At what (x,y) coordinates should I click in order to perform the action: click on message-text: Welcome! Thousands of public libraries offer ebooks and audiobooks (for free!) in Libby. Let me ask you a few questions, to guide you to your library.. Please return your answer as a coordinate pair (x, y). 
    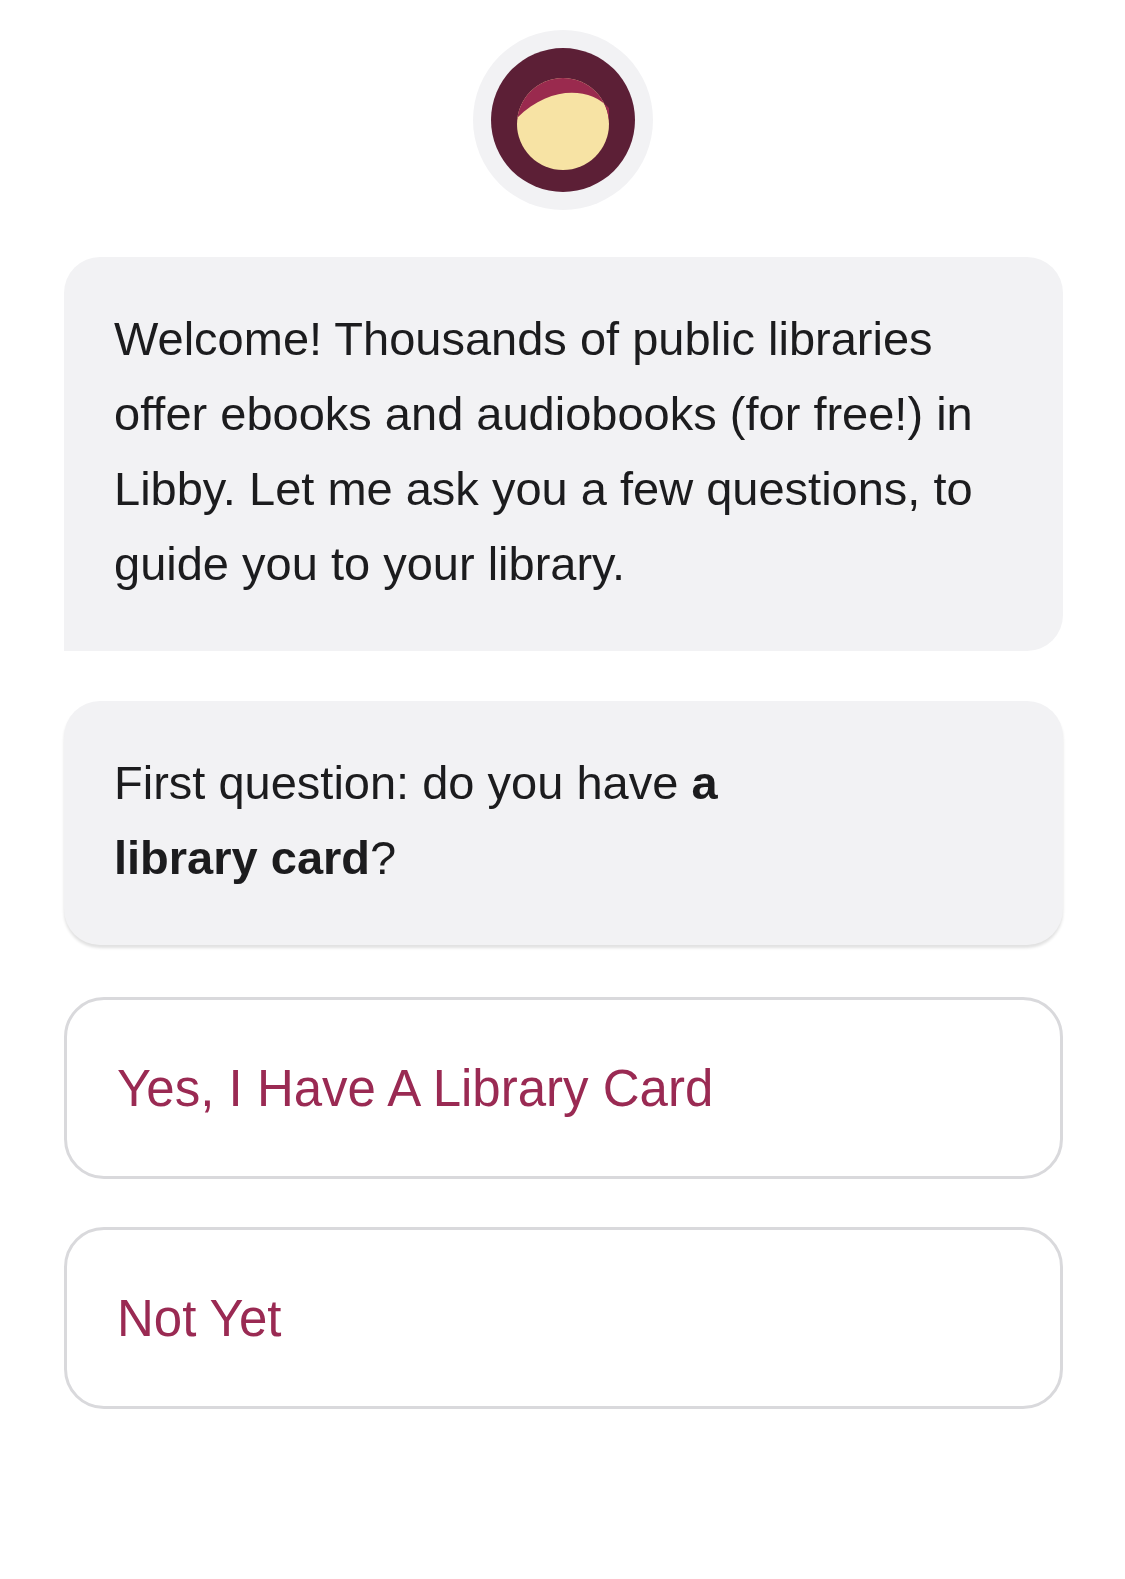
    Looking at the image, I should click on (544, 451).